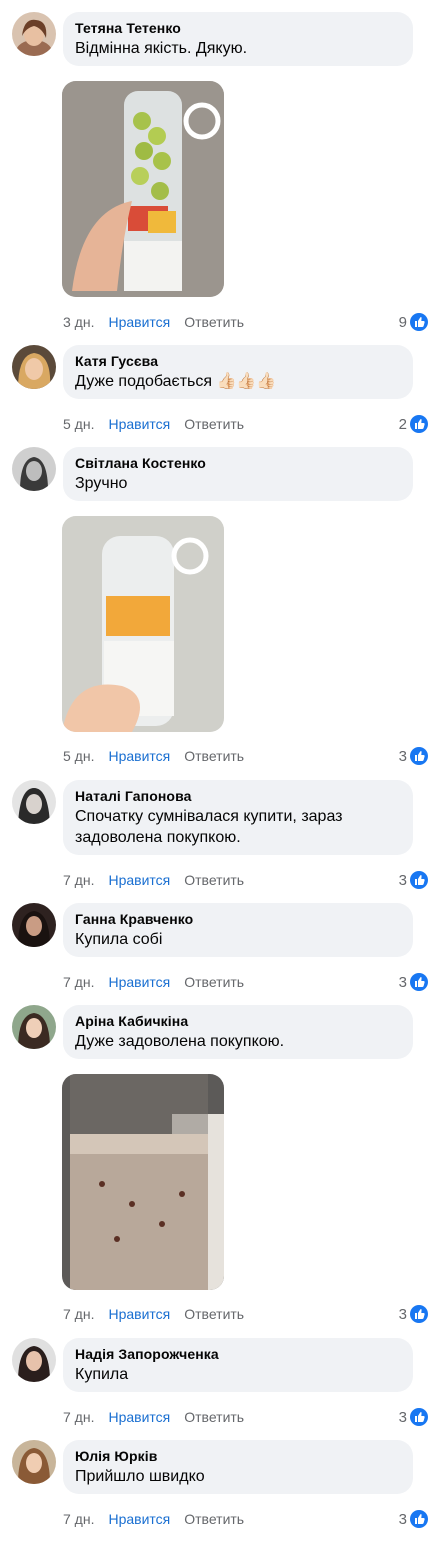  What do you see at coordinates (238, 919) in the screenshot?
I see `author-name: Ганна Кравченко` at bounding box center [238, 919].